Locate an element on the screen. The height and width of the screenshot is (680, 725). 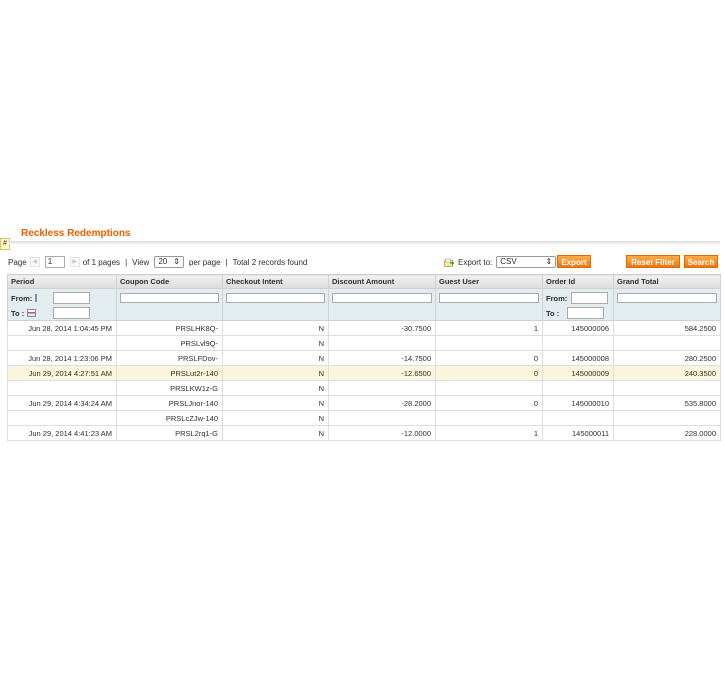
search-button: Search is located at coordinates (701, 261).